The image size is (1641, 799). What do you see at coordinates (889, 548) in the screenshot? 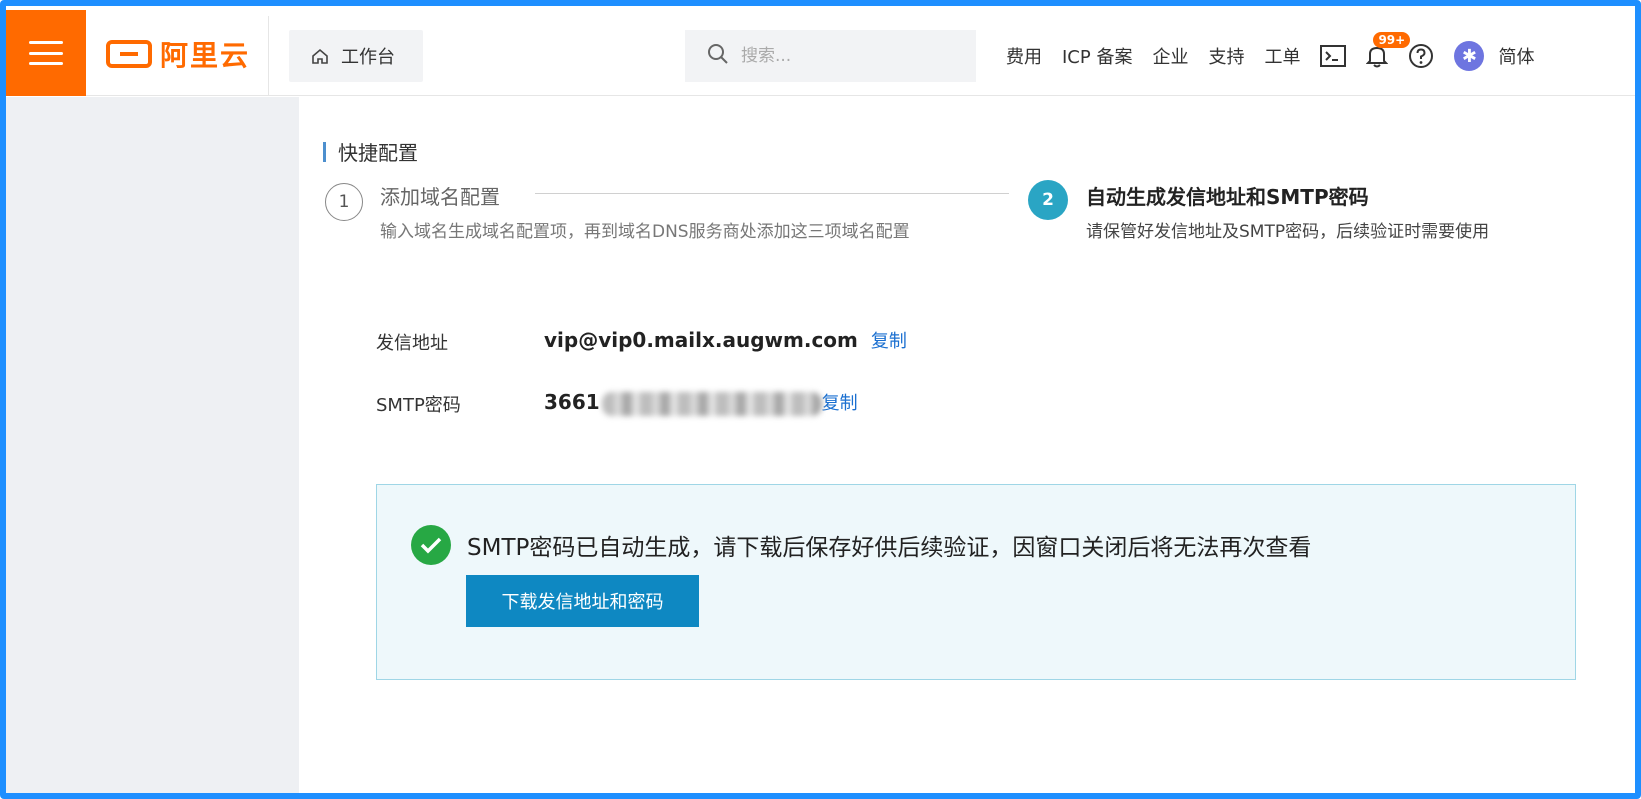
I see `notice-message-text: SMTP密码已自动生成，请下载后保存好供后续验证，因窗口关闭后将无法再次查看` at bounding box center [889, 548].